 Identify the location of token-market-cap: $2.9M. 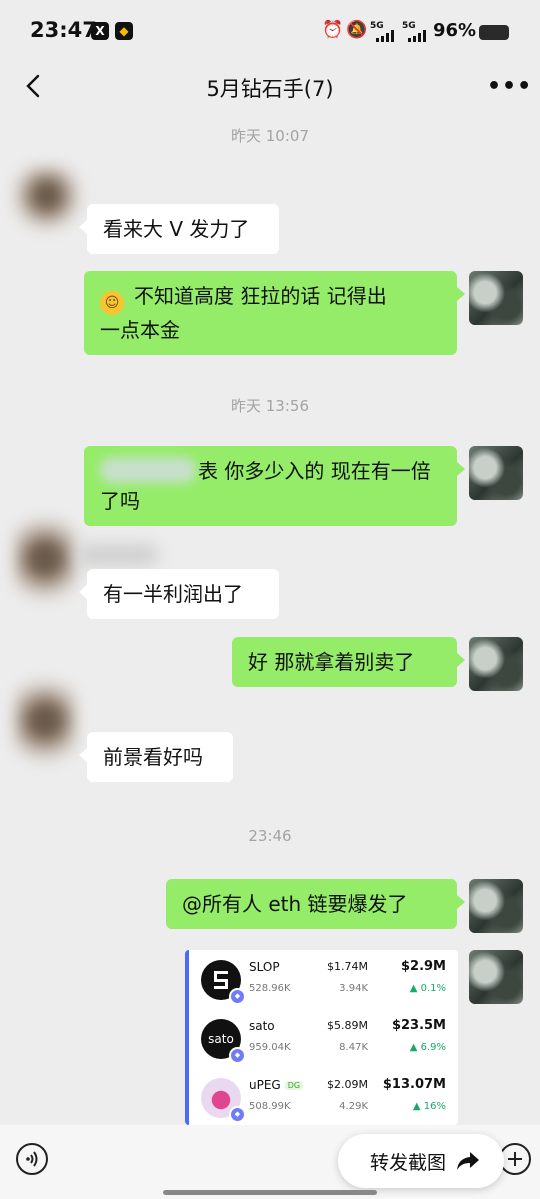
(423, 966).